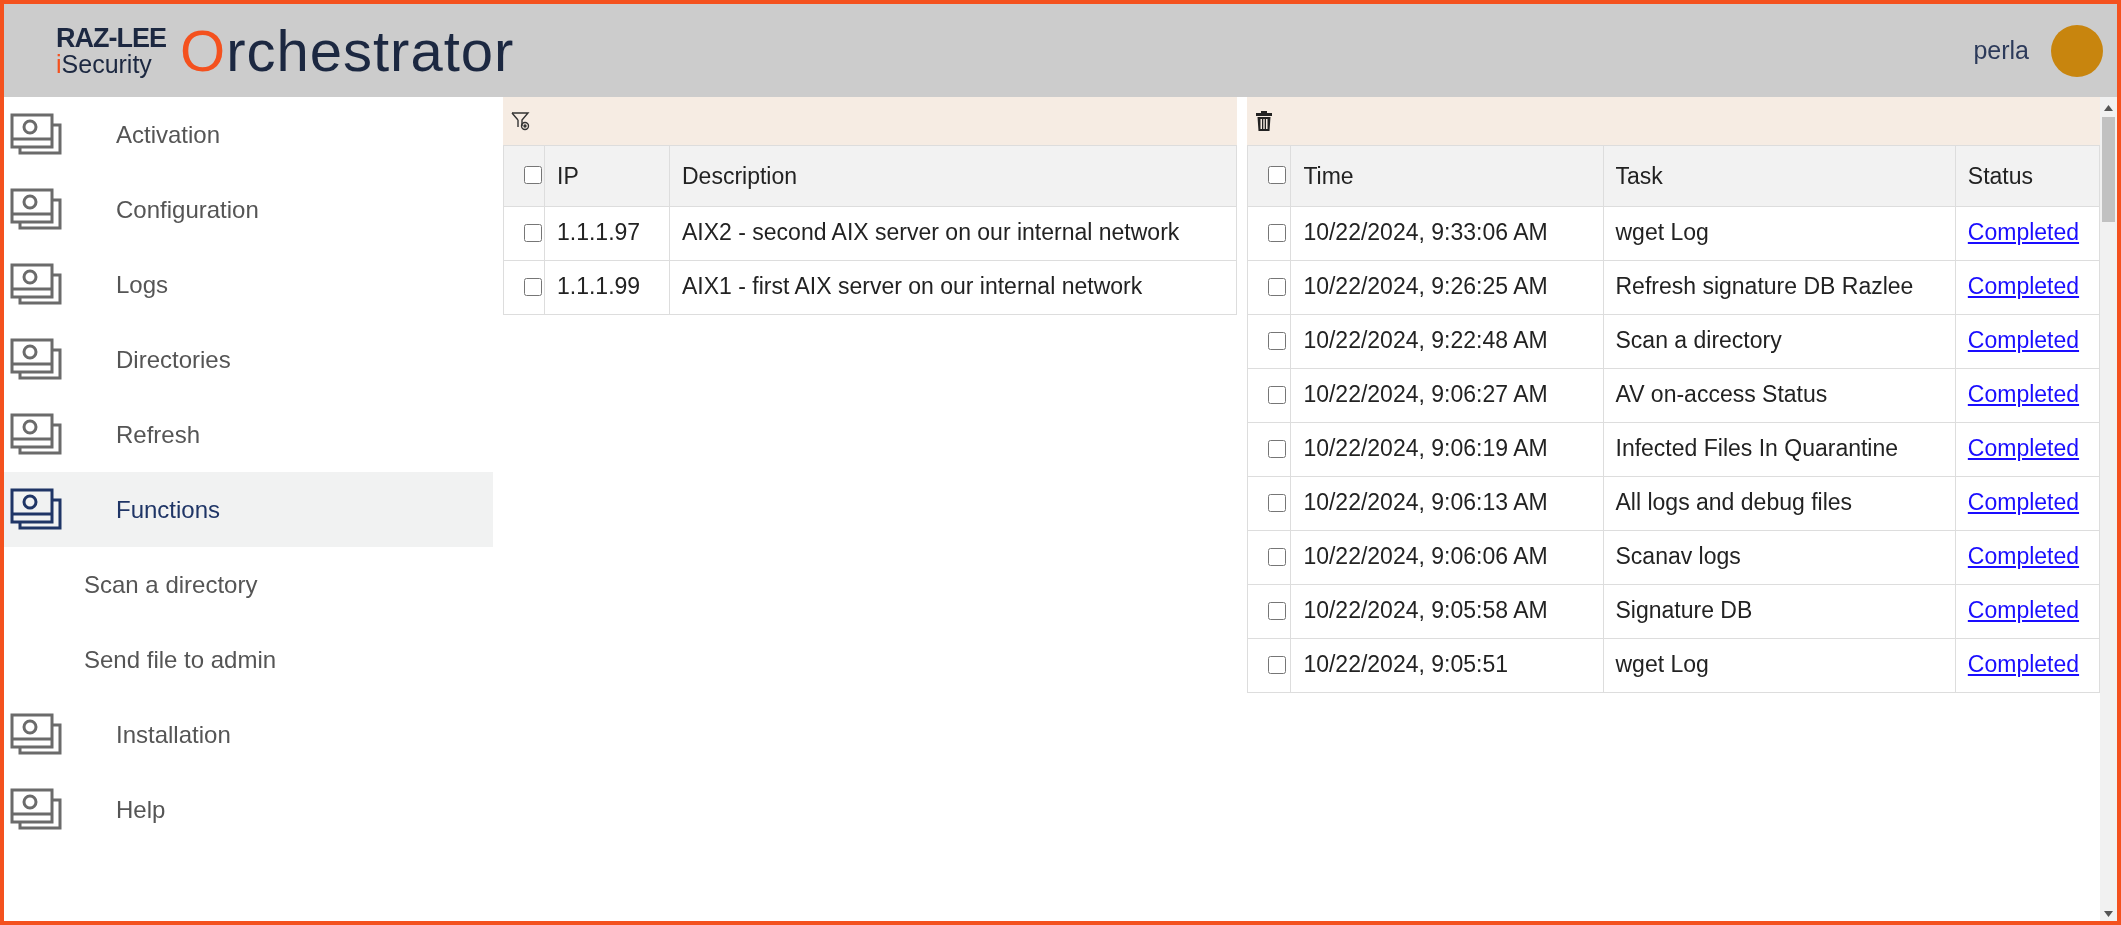 Image resolution: width=2121 pixels, height=925 pixels. What do you see at coordinates (607, 287) in the screenshot?
I see `table-cell: 1.1.1.99` at bounding box center [607, 287].